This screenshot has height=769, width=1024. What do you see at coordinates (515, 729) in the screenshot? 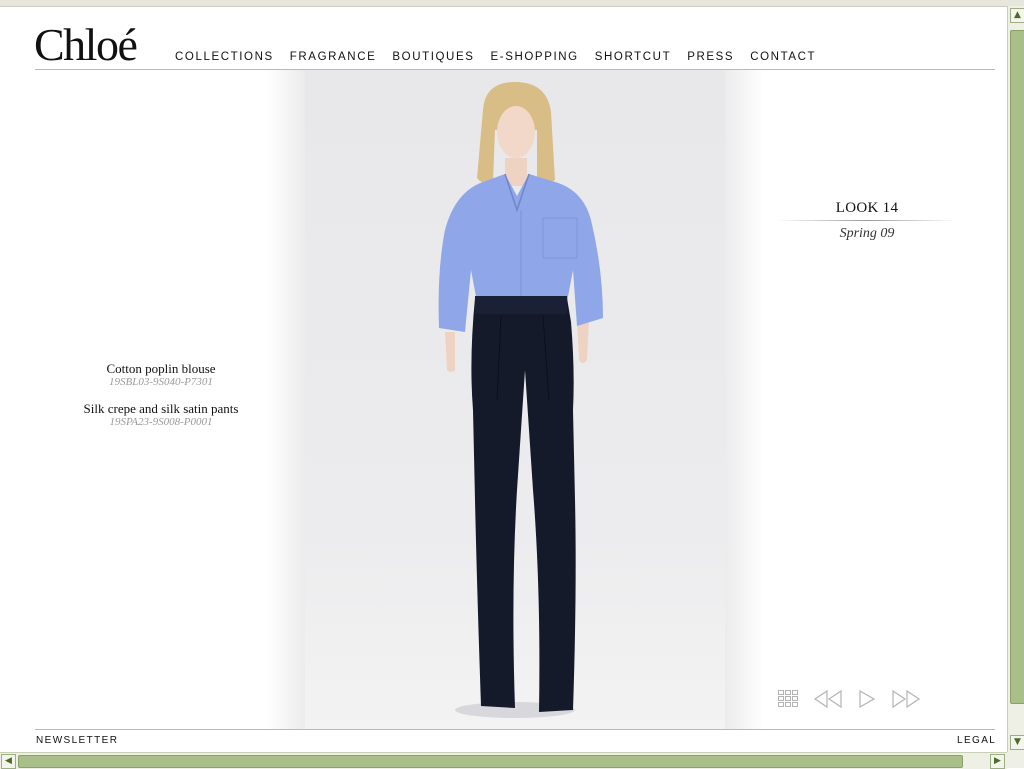
I see `footer-divider` at bounding box center [515, 729].